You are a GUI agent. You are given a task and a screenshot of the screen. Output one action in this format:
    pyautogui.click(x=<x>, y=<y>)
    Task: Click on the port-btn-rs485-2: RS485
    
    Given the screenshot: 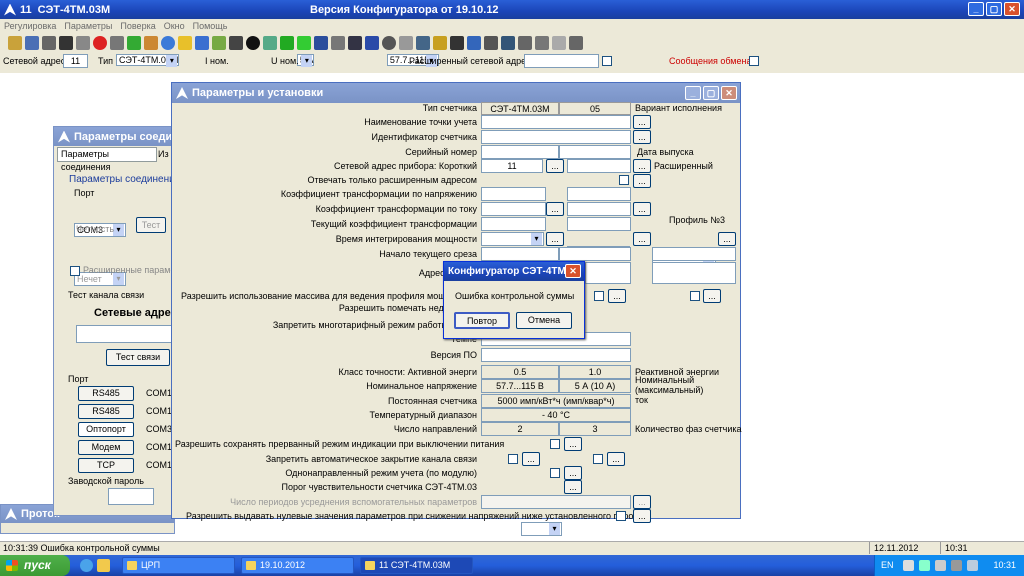 What is the action you would take?
    pyautogui.click(x=106, y=411)
    